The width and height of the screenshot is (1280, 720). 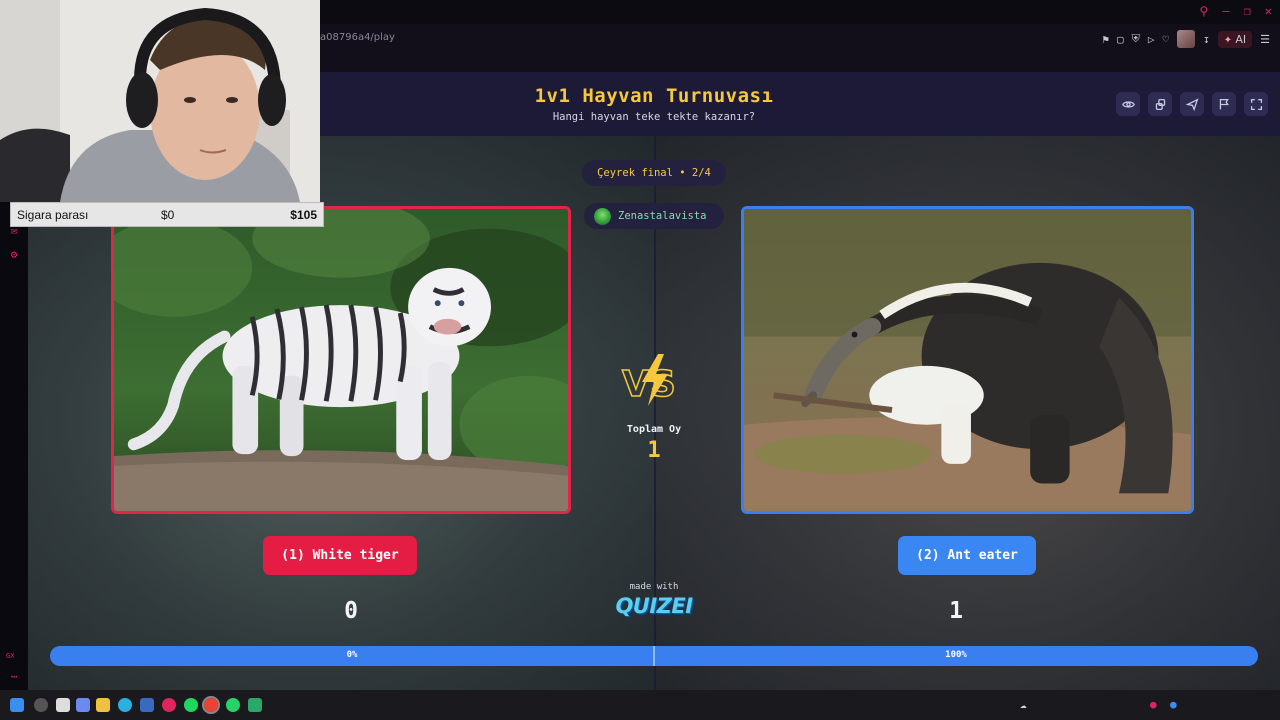 I want to click on vs-lightning-icon: VS, so click(x=649, y=380).